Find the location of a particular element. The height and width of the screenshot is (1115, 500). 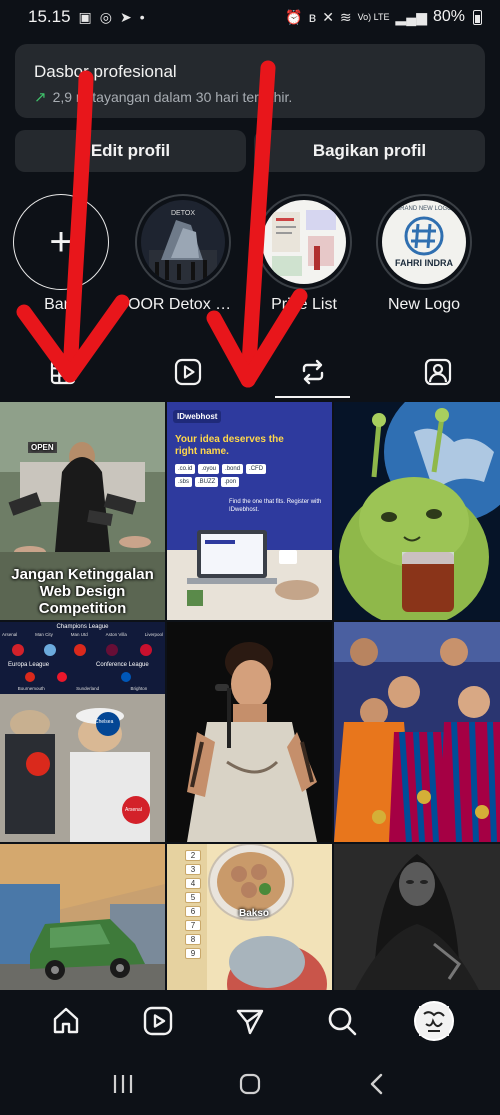

back-icon is located at coordinates (376, 1083).